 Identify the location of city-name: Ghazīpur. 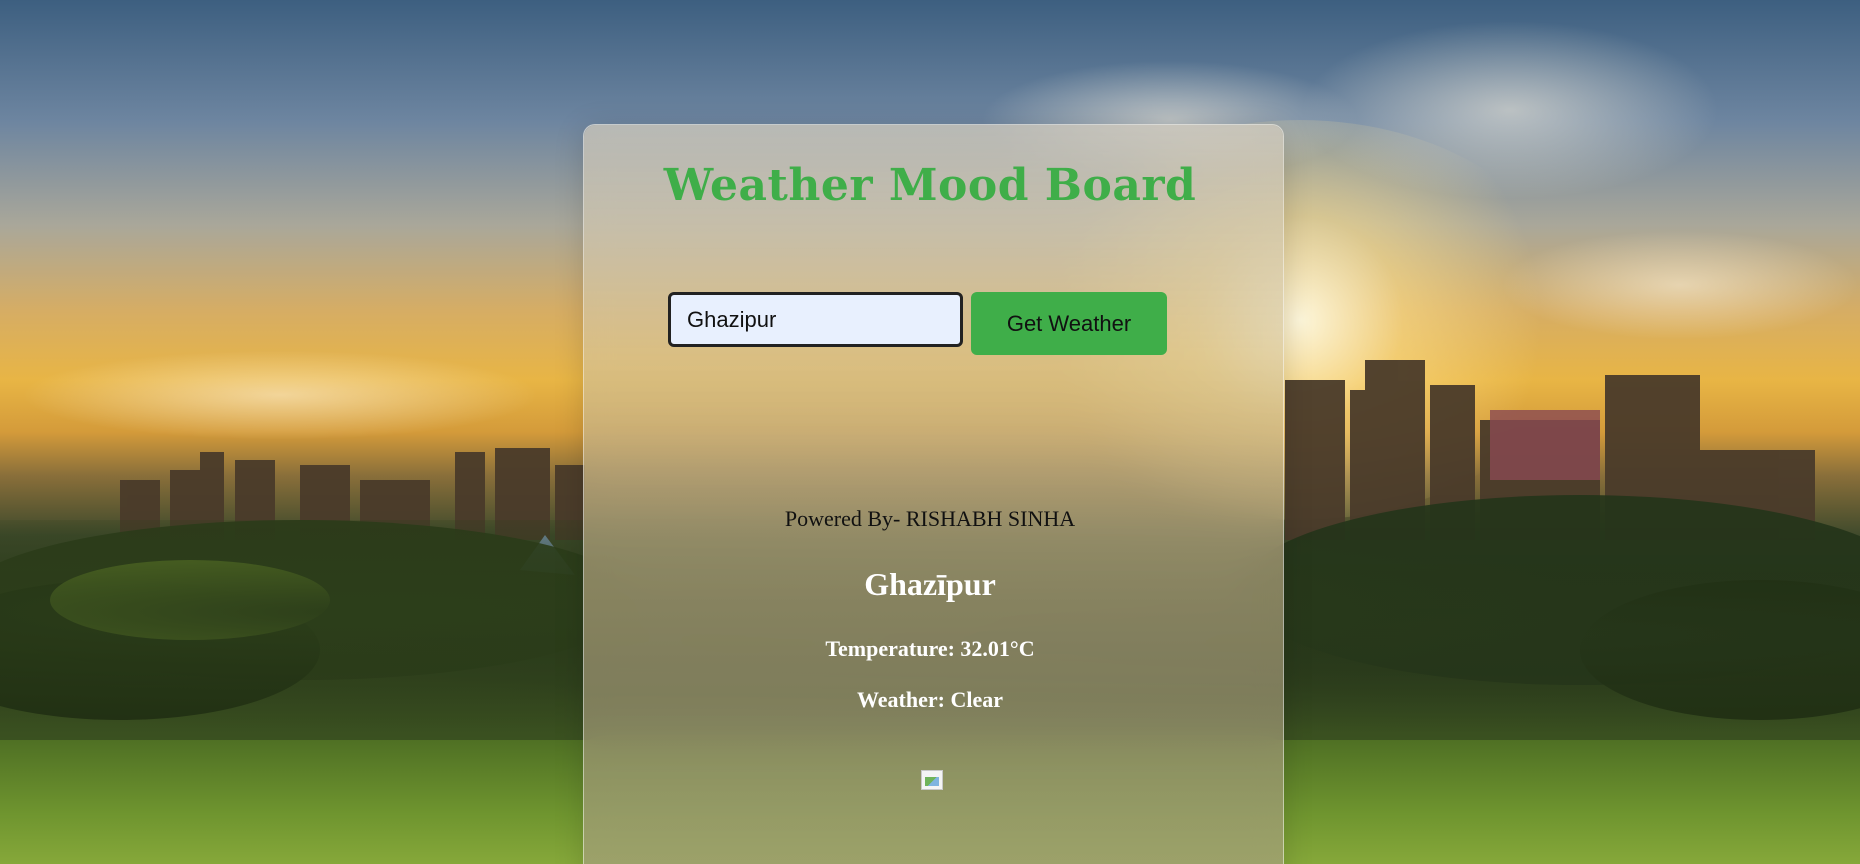
(930, 584).